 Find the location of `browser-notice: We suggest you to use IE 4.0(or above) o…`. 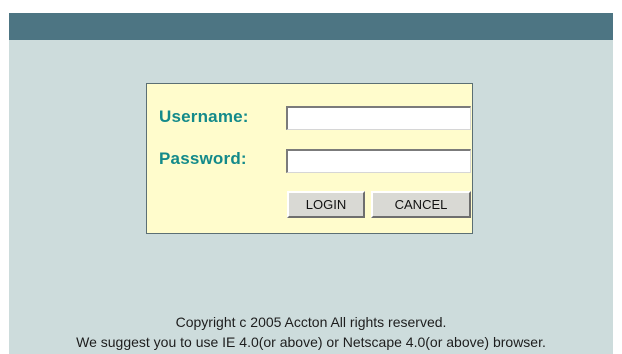

browser-notice: We suggest you to use IE 4.0(or above) o… is located at coordinates (311, 342).